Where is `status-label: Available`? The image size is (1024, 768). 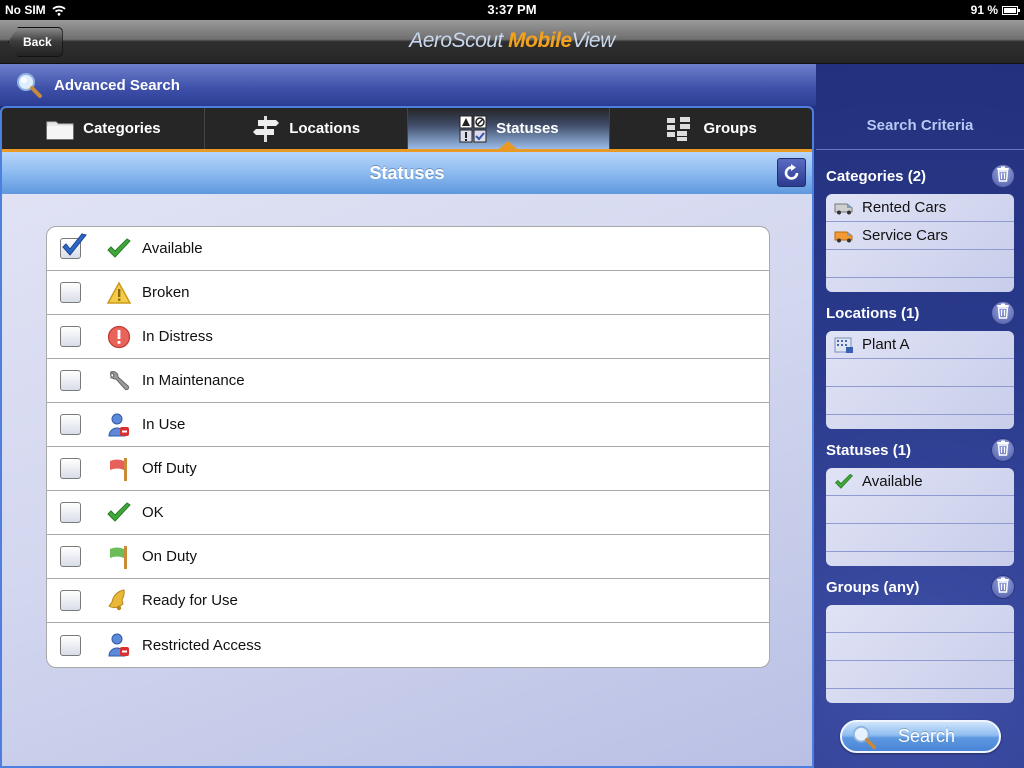 status-label: Available is located at coordinates (172, 248).